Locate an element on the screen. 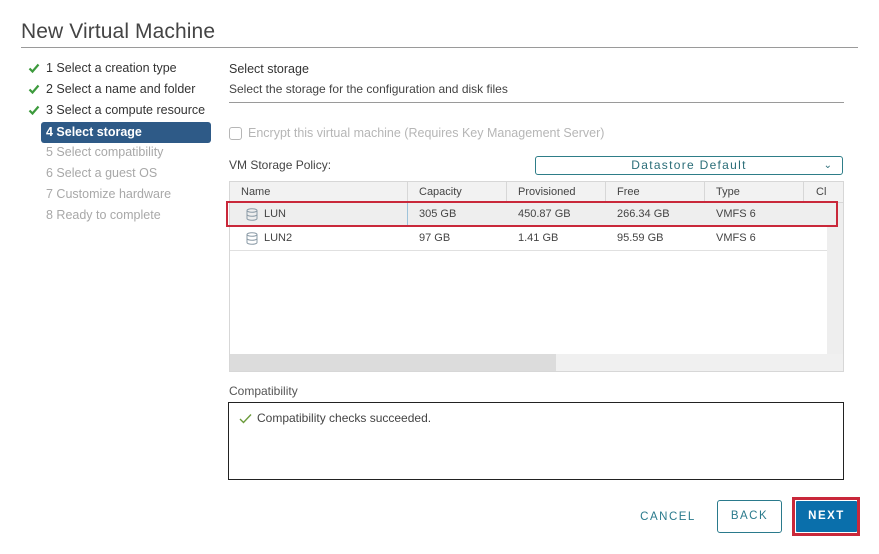  chevron-down-icon: ⌄ is located at coordinates (827, 165).